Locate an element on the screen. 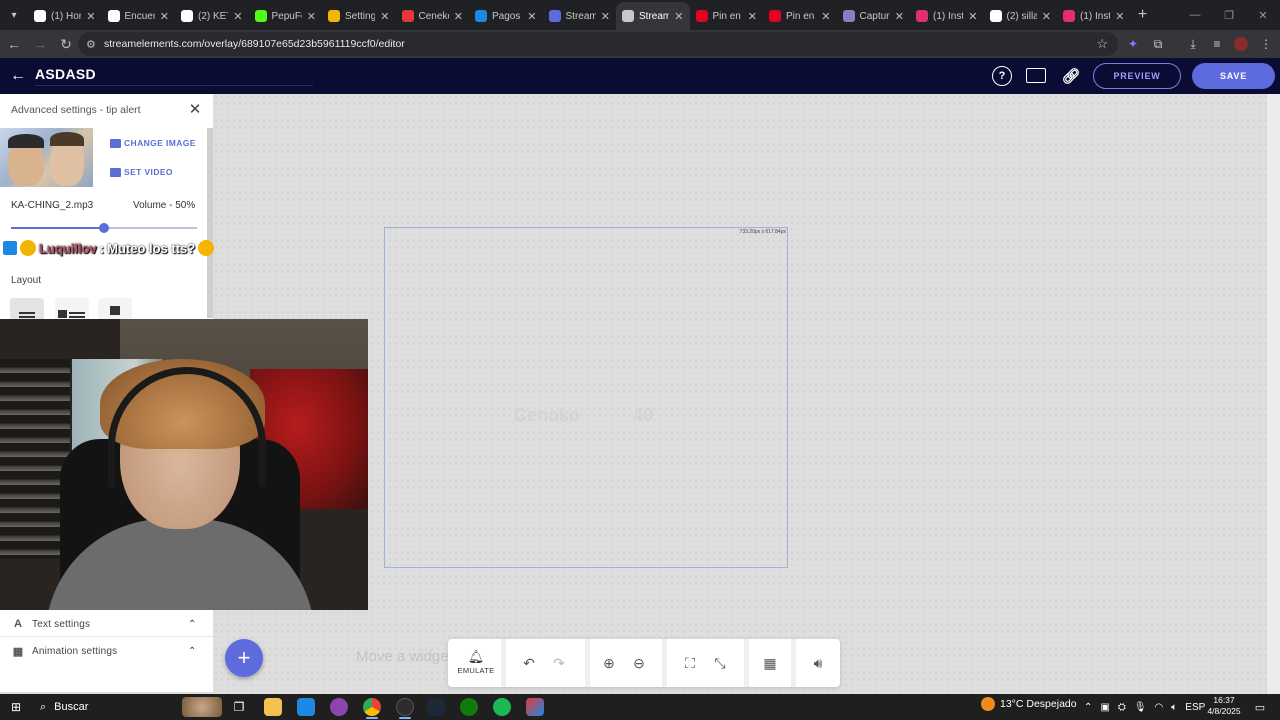 This screenshot has width=1280, height=720. profile-avatar-icon is located at coordinates (1241, 44).